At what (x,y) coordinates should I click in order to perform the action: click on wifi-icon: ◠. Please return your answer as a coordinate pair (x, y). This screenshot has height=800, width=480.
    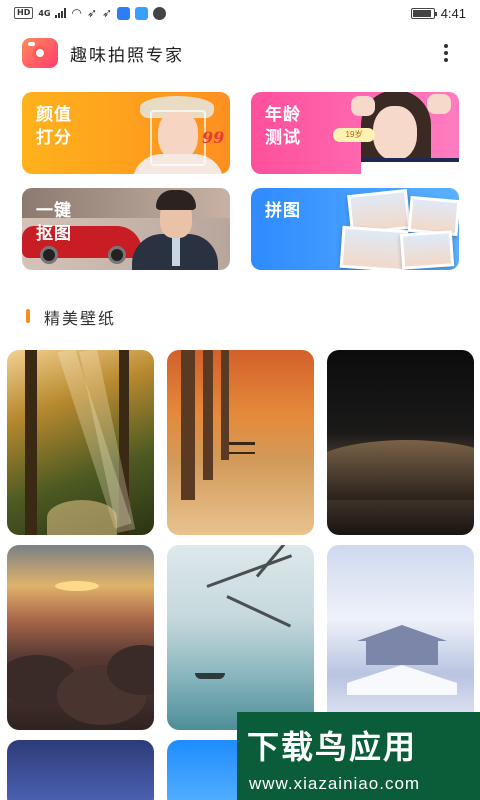
    Looking at the image, I should click on (76, 13).